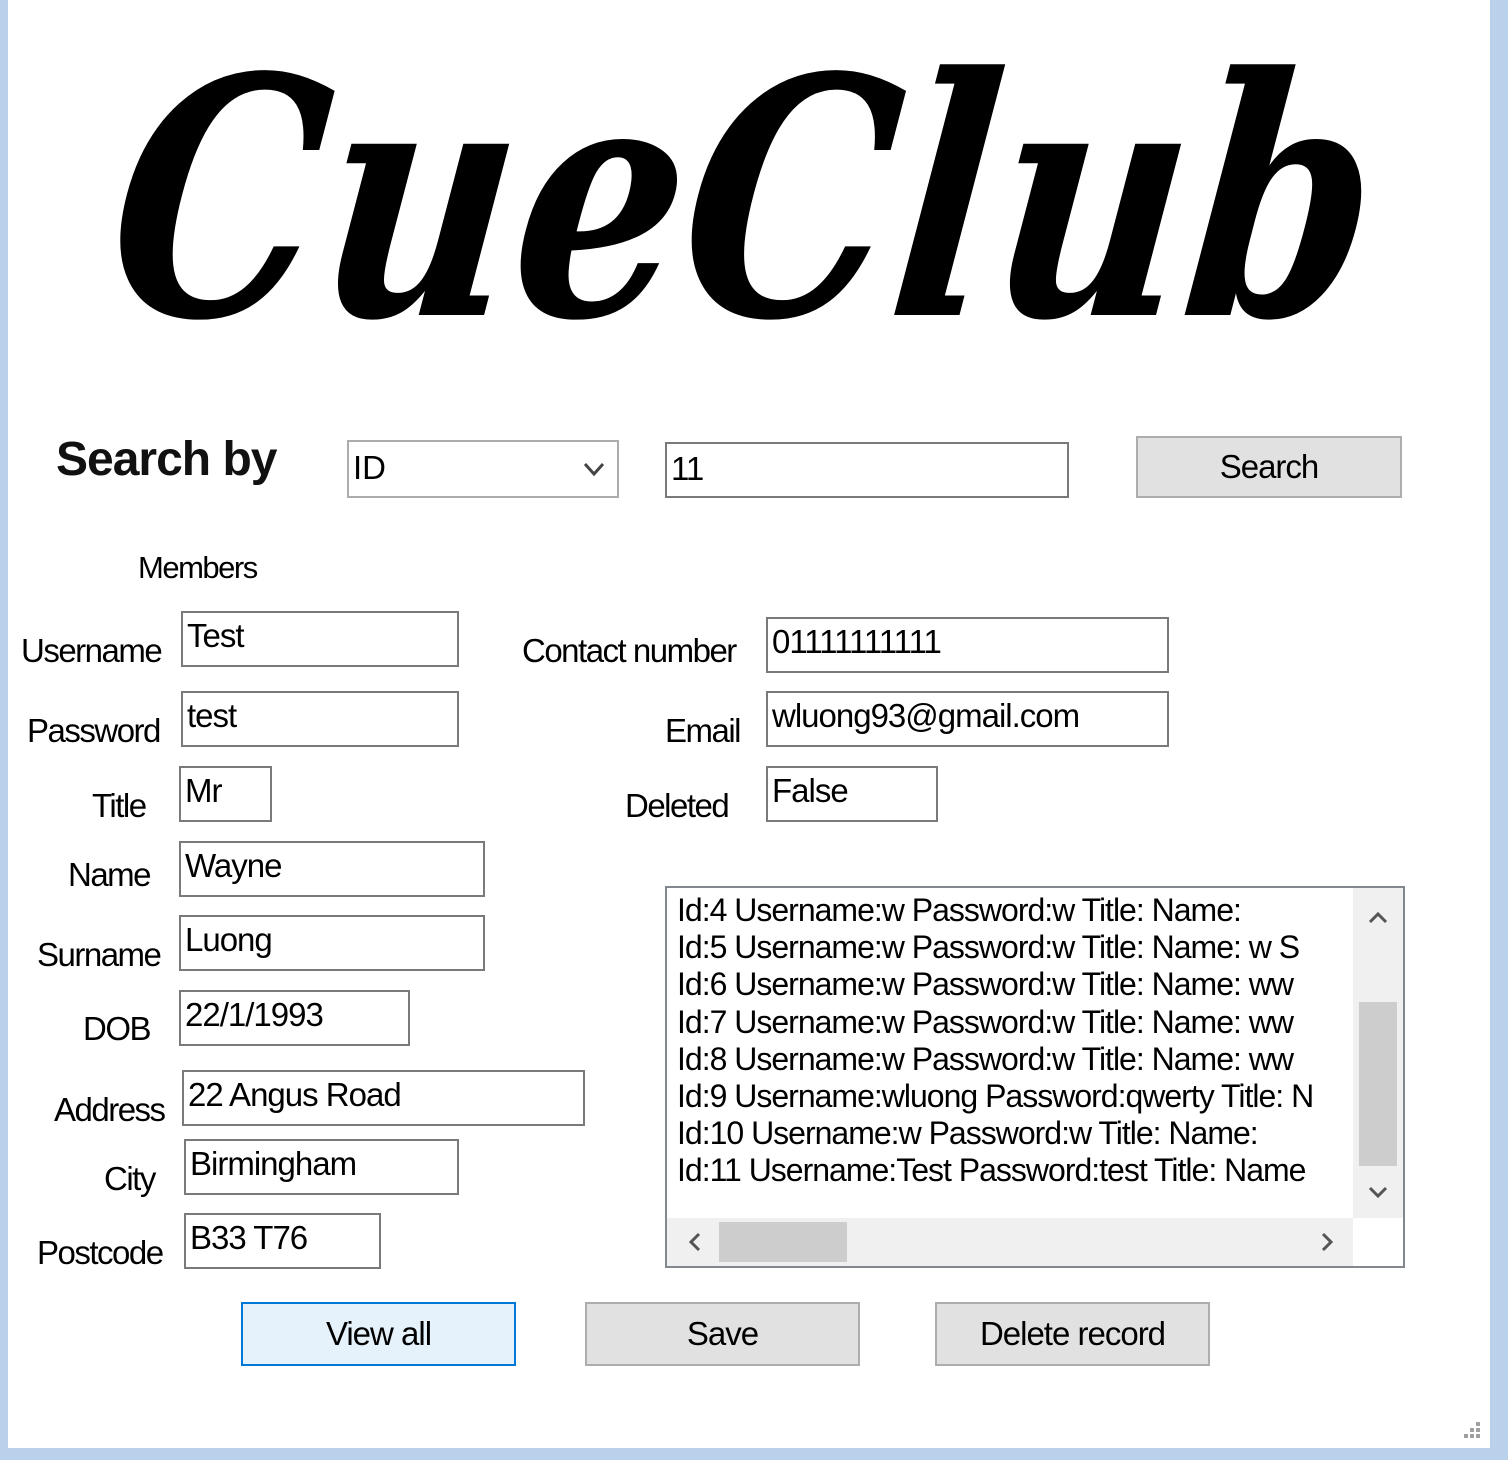 The width and height of the screenshot is (1508, 1460). I want to click on resize-grip-icon, so click(1471, 1429).